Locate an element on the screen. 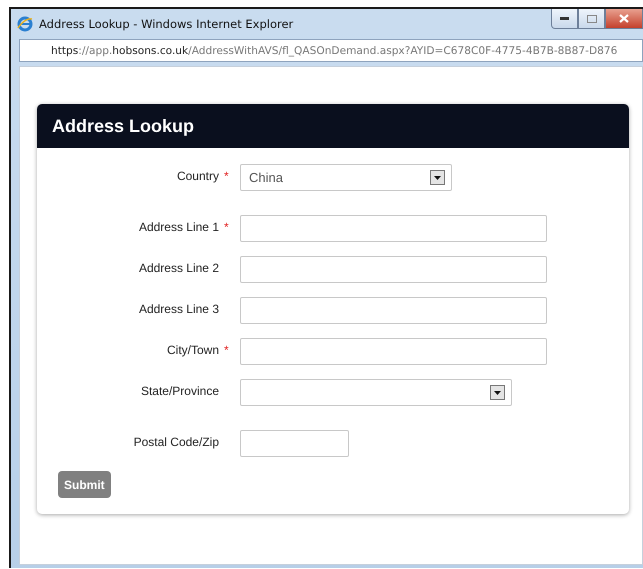 The image size is (643, 569). field-label: Postal Code/Zip is located at coordinates (176, 442).